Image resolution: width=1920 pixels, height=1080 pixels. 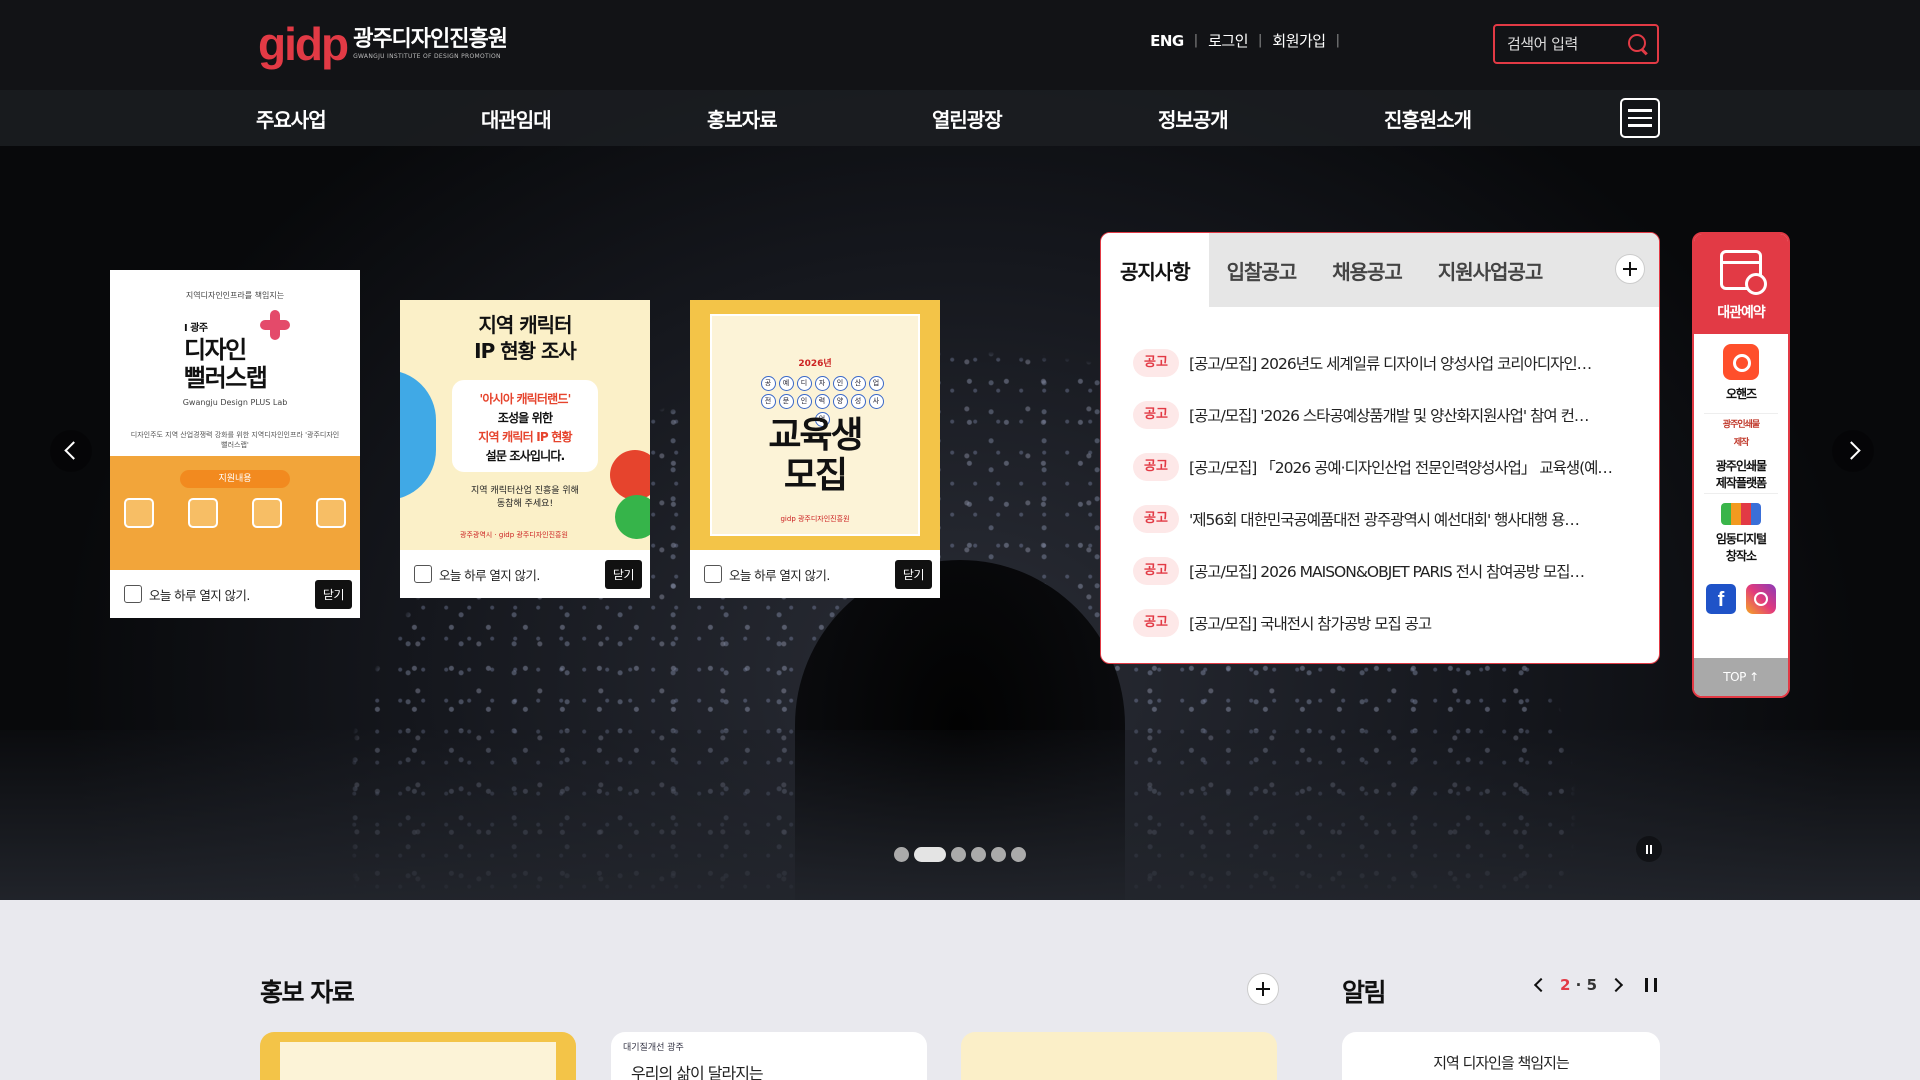 I want to click on support-icon, so click(x=203, y=513).